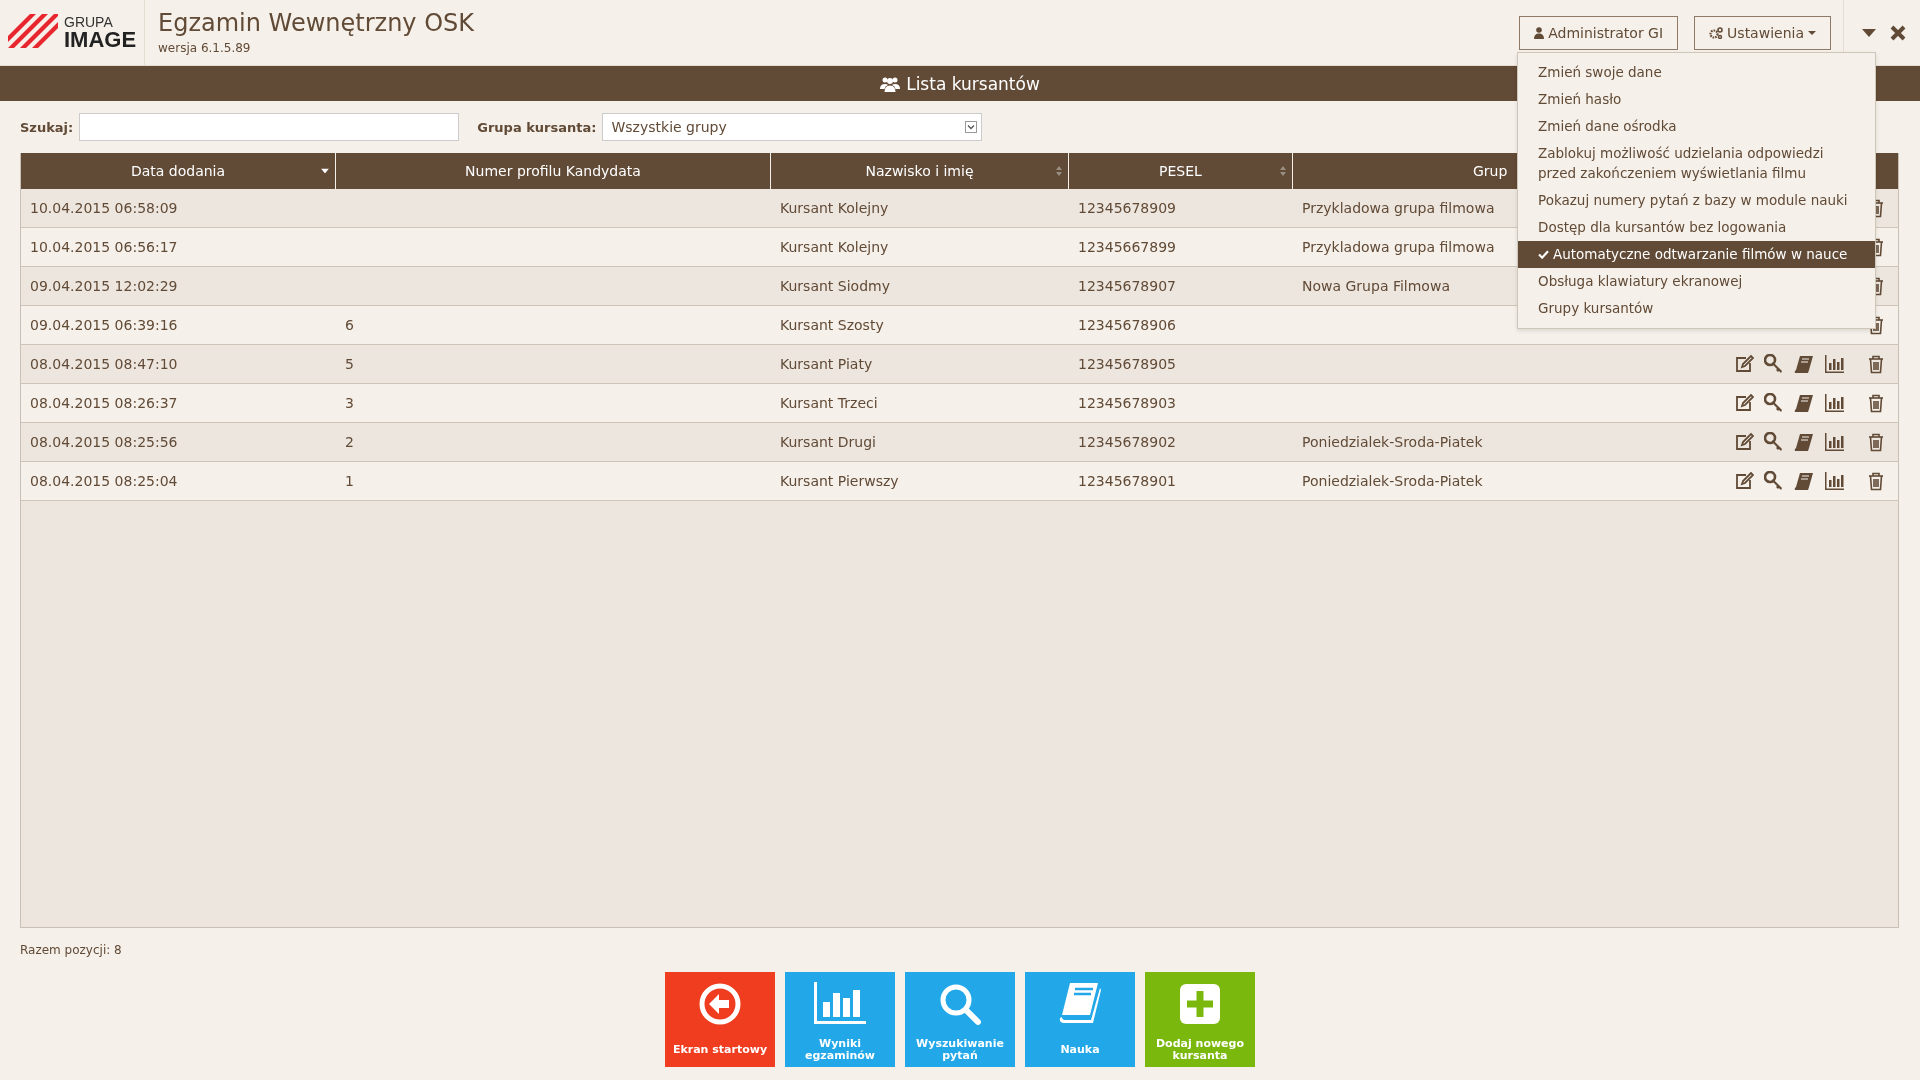 The height and width of the screenshot is (1080, 1920). I want to click on group-select: Wszystkie grupy, so click(792, 127).